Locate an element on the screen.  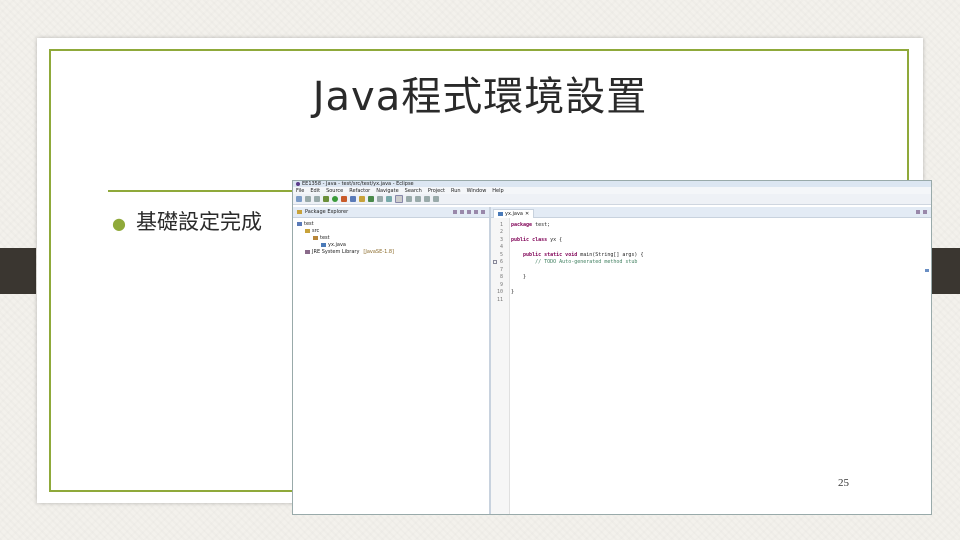
code-line: 6 // TODO Auto-generated method stub is located at coordinates (564, 262).